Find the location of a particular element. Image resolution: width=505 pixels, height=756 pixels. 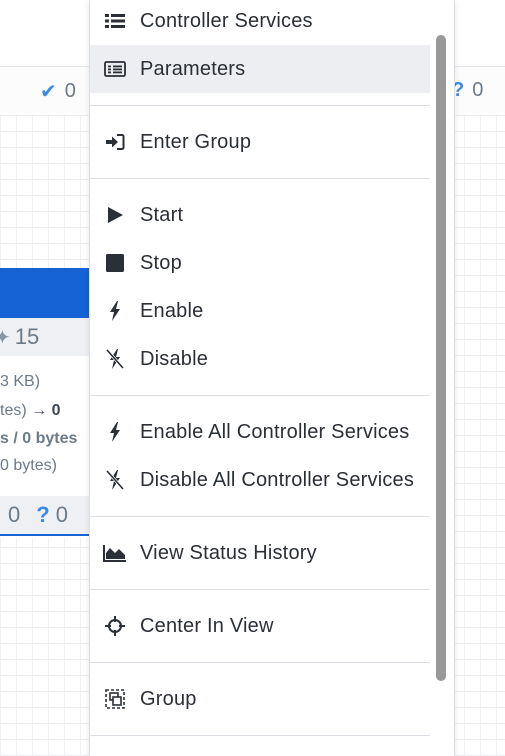

group-icon is located at coordinates (115, 699).